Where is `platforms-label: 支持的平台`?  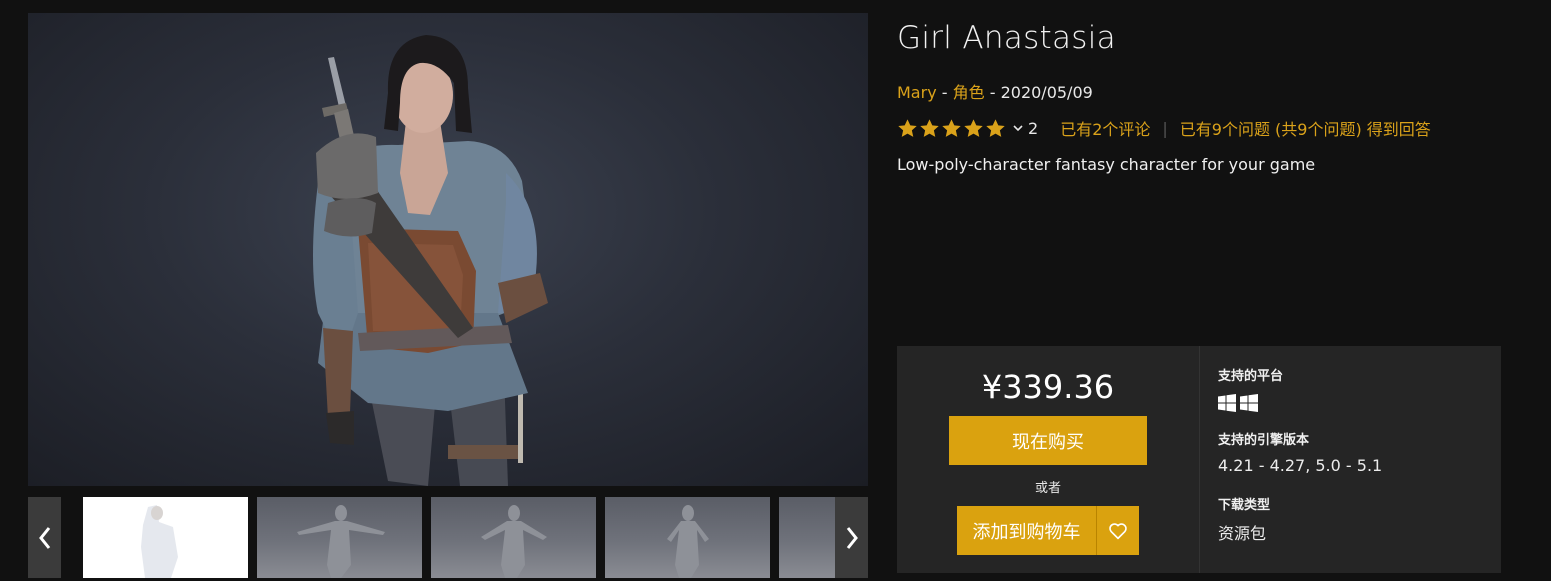 platforms-label: 支持的平台 is located at coordinates (1251, 376).